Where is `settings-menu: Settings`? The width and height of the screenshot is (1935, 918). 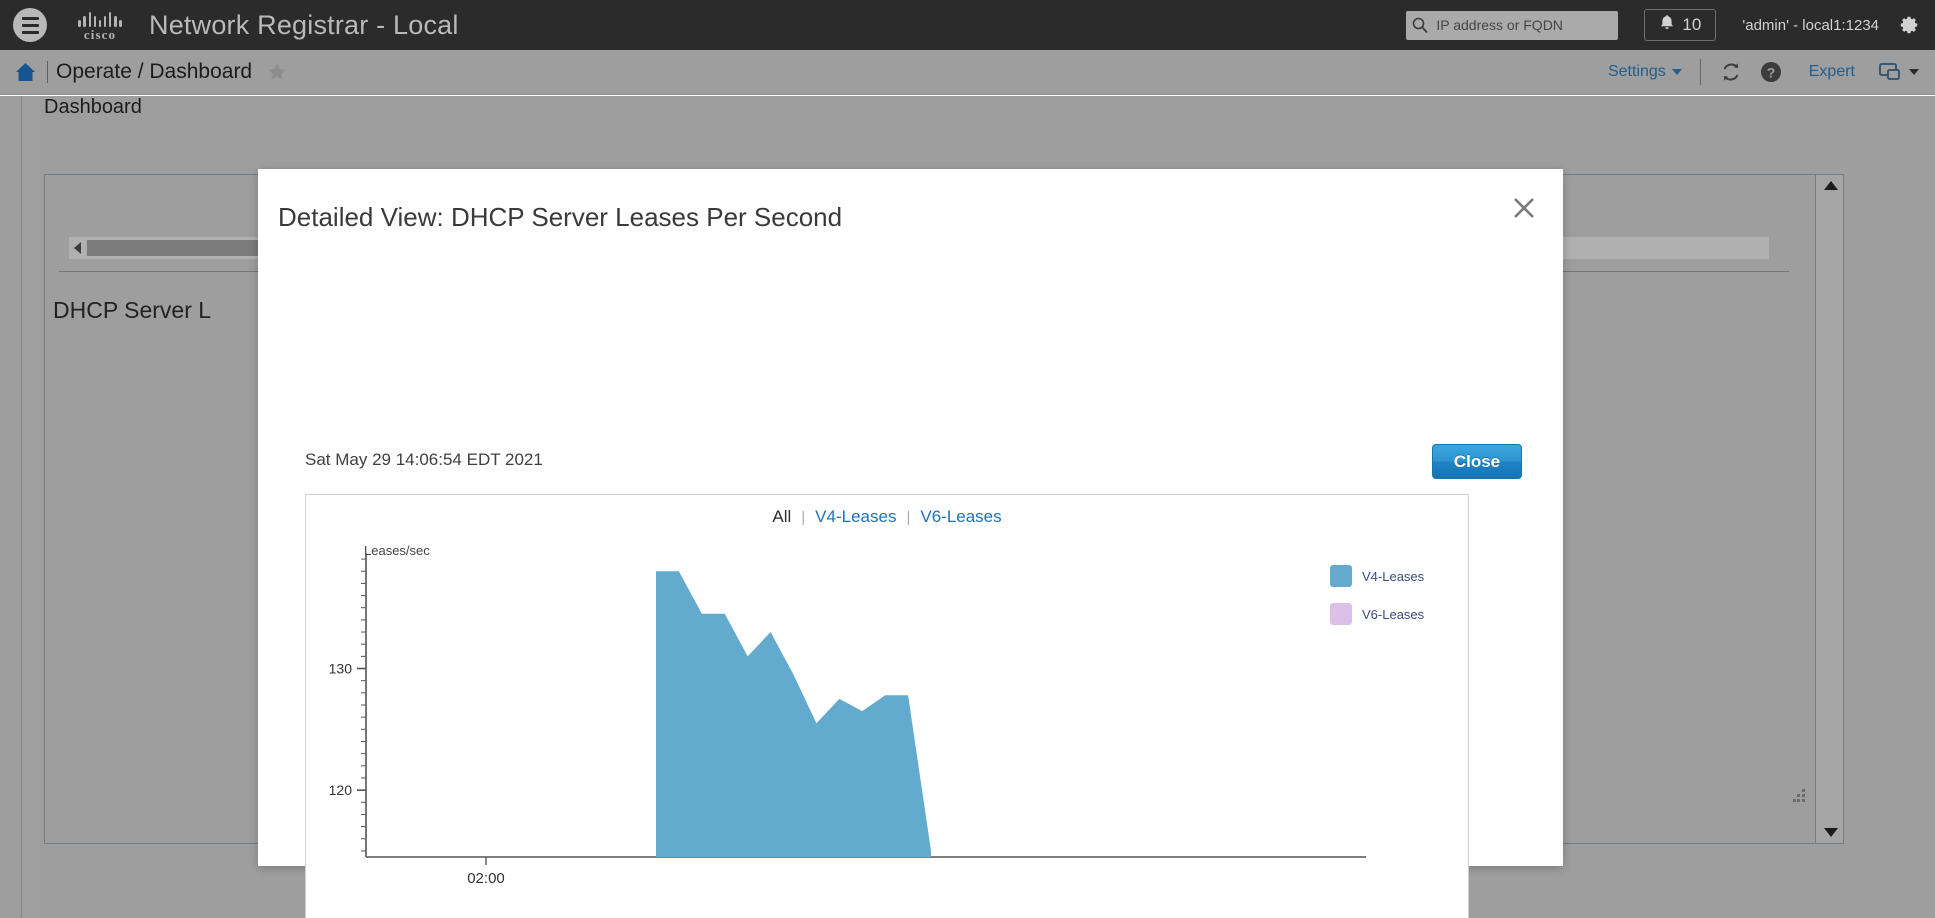 settings-menu: Settings is located at coordinates (1645, 72).